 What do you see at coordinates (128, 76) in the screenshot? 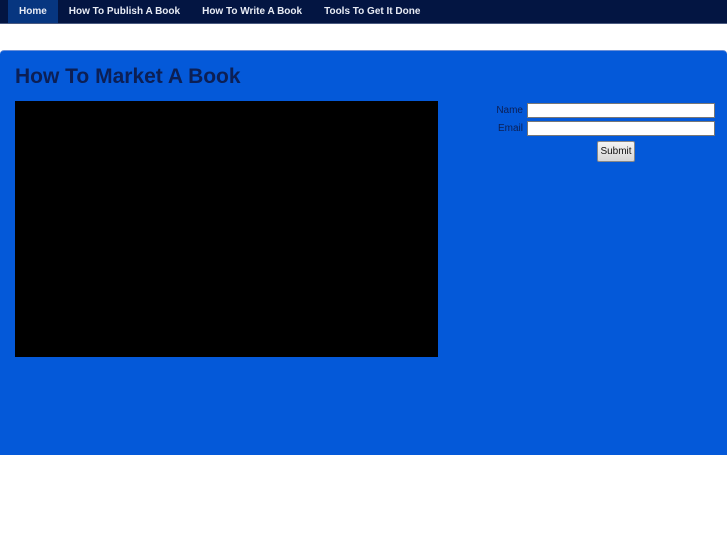
I see `page-title: How To Market A Book` at bounding box center [128, 76].